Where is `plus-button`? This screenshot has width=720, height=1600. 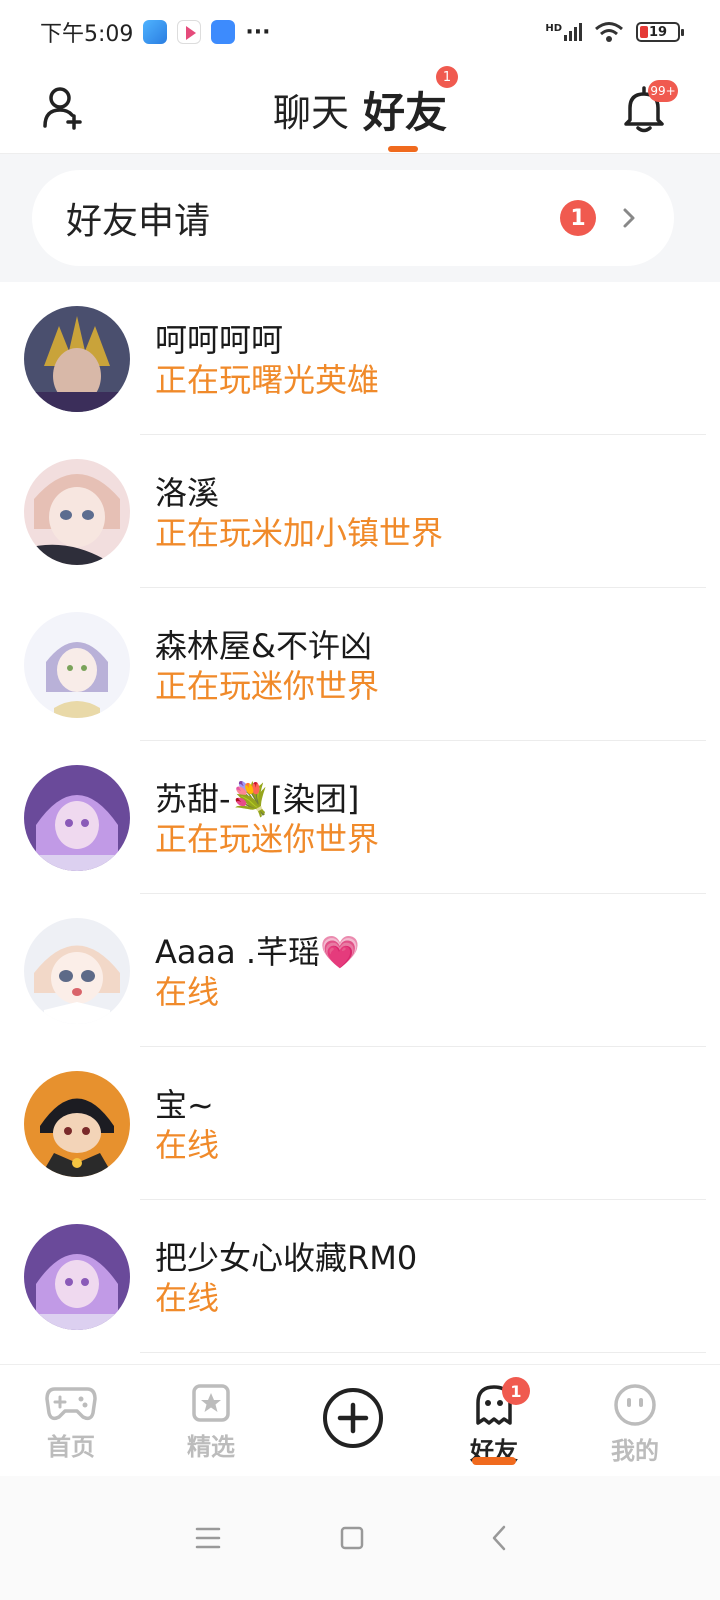
plus-button is located at coordinates (353, 1418).